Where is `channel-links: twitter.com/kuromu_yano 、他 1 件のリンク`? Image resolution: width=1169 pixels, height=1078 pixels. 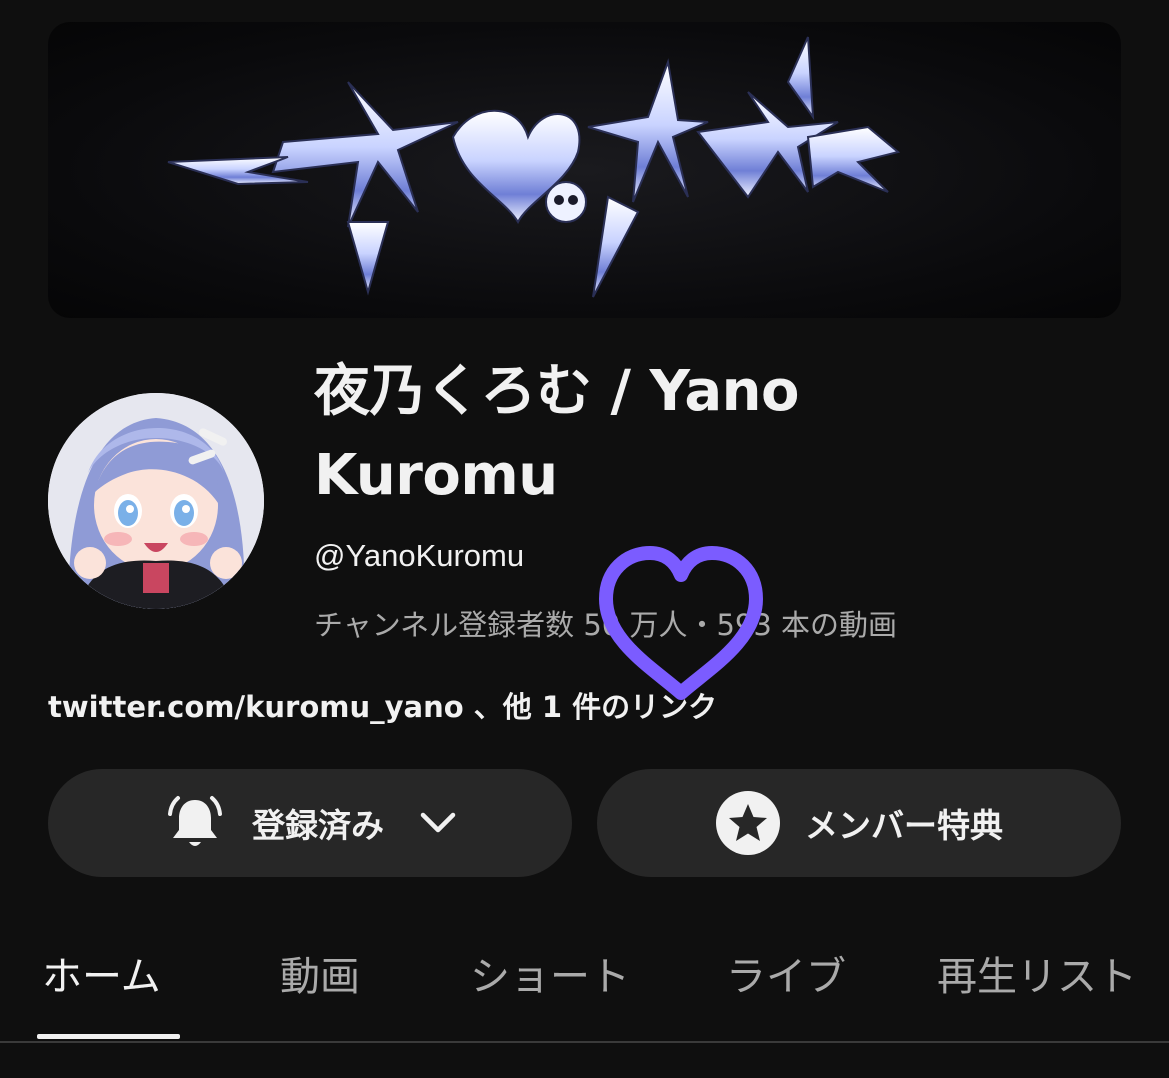
channel-links: twitter.com/kuromu_yano 、他 1 件のリンク is located at coordinates (382, 705).